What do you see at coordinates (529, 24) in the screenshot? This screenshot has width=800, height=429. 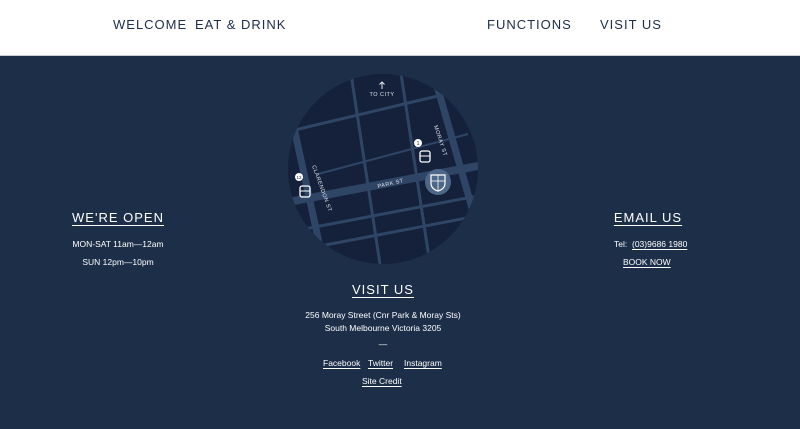 I see `nav-functions: FUNCTIONS` at bounding box center [529, 24].